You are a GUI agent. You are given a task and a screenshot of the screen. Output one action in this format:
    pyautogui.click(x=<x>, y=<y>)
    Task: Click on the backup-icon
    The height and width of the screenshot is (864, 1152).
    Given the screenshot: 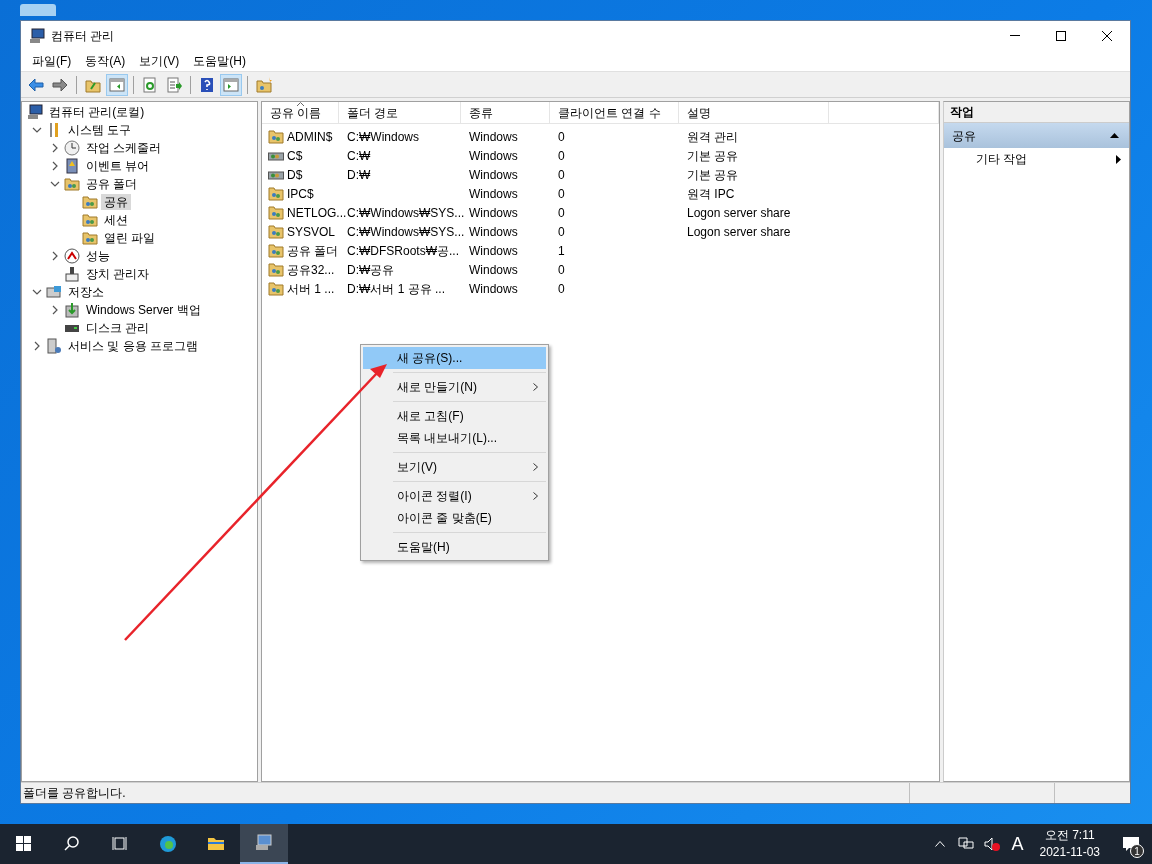 What is the action you would take?
    pyautogui.click(x=72, y=310)
    